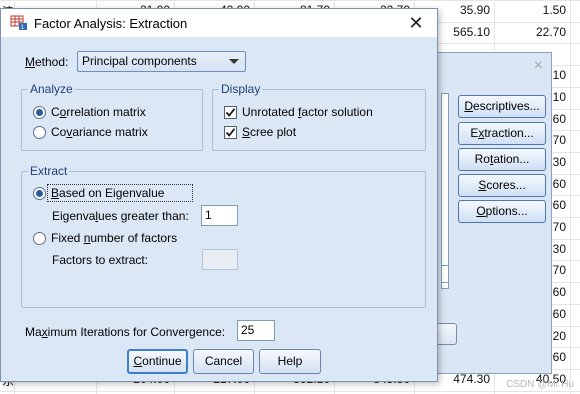 Image resolution: width=580 pixels, height=394 pixels. I want to click on continue-button: Continue, so click(157, 361).